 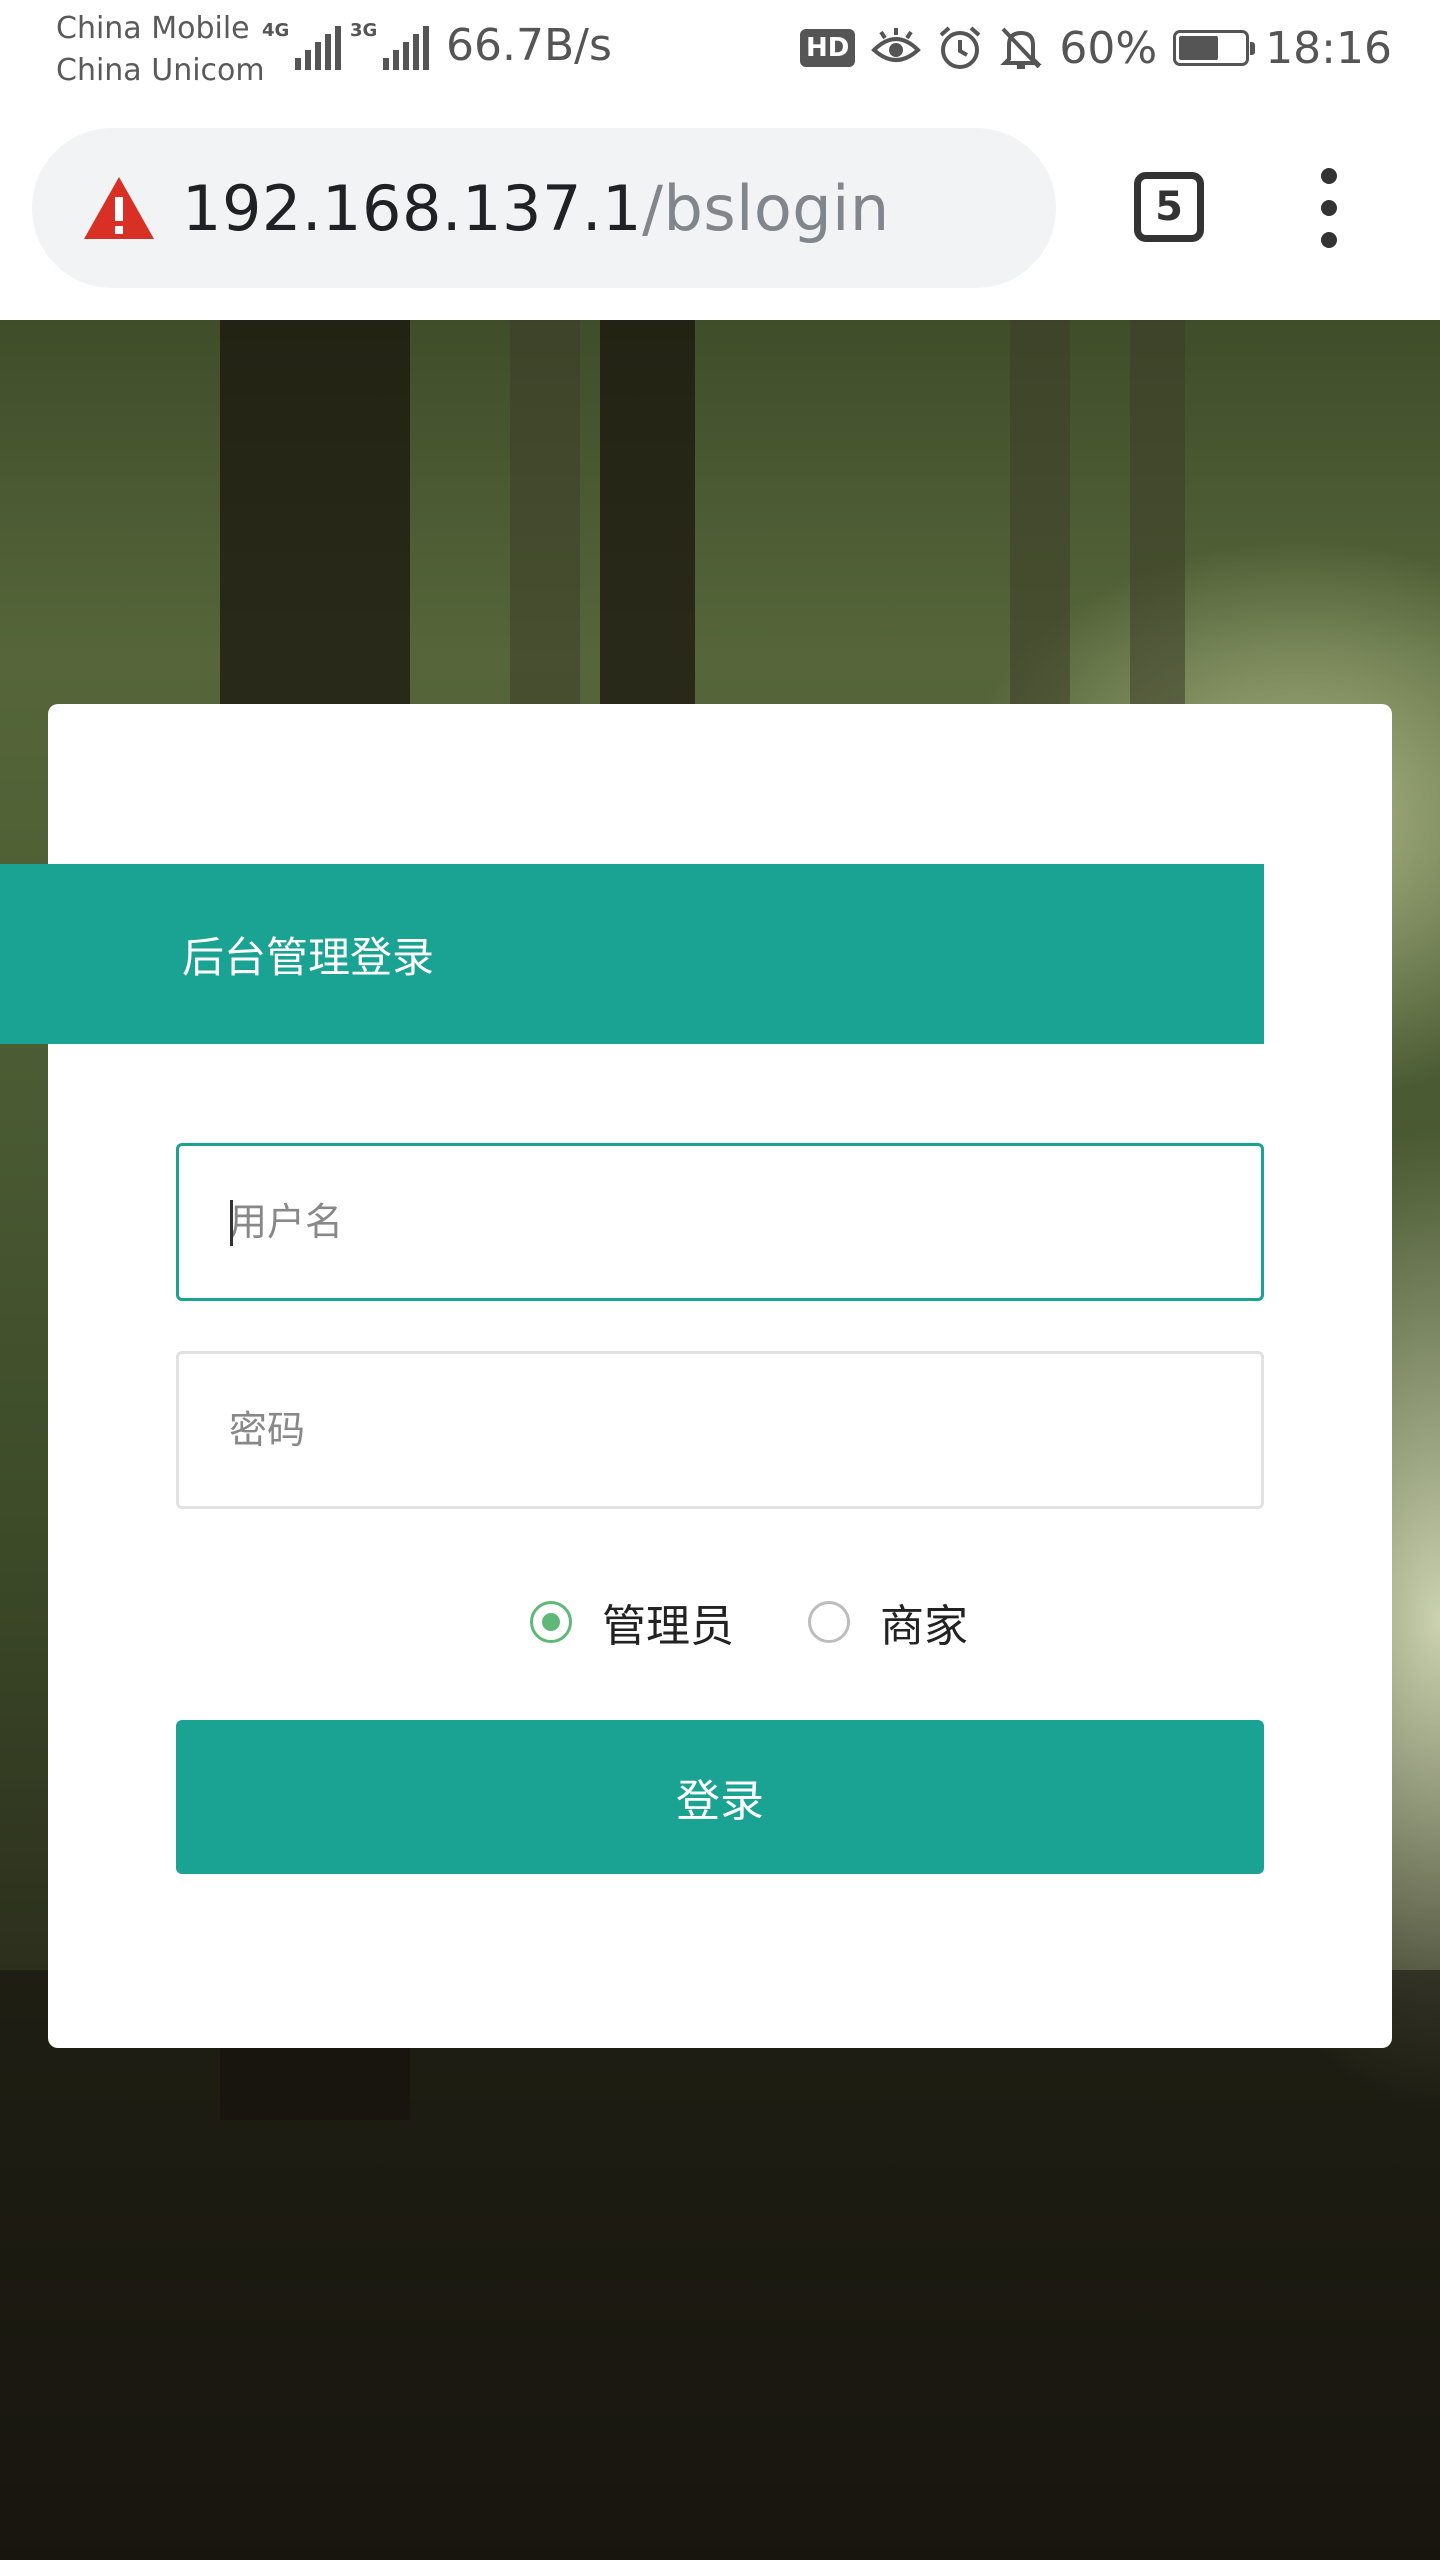 I want to click on text-caret, so click(x=231, y=1223).